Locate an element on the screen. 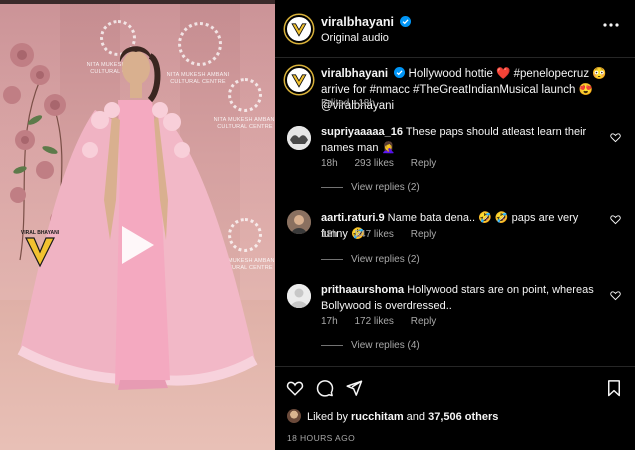 The height and width of the screenshot is (450, 635). view-replies-label: View replies (4) is located at coordinates (385, 345).